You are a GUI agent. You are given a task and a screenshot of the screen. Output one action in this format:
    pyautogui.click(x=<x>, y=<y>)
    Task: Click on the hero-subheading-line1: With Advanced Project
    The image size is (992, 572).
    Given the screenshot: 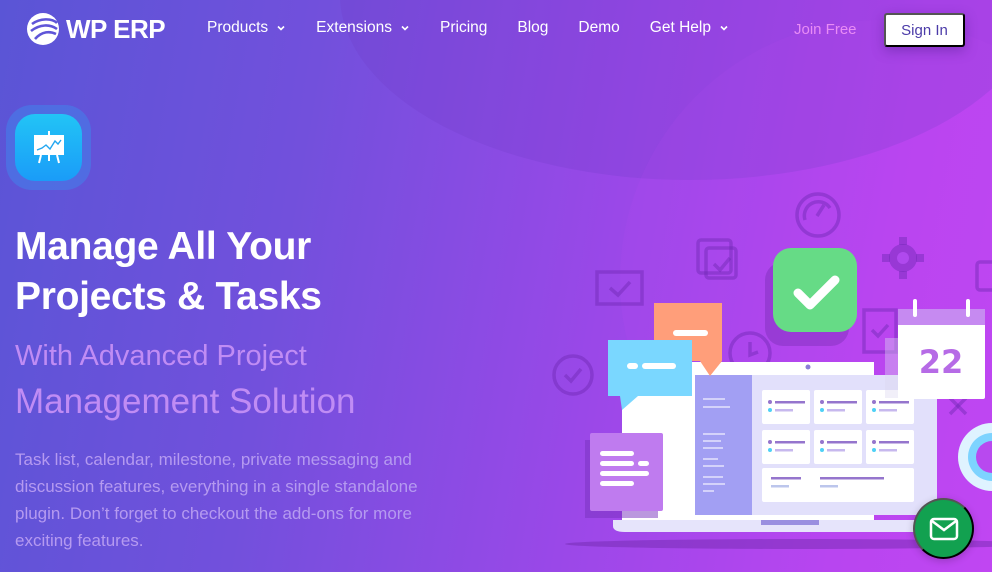 What is the action you would take?
    pyautogui.click(x=161, y=356)
    